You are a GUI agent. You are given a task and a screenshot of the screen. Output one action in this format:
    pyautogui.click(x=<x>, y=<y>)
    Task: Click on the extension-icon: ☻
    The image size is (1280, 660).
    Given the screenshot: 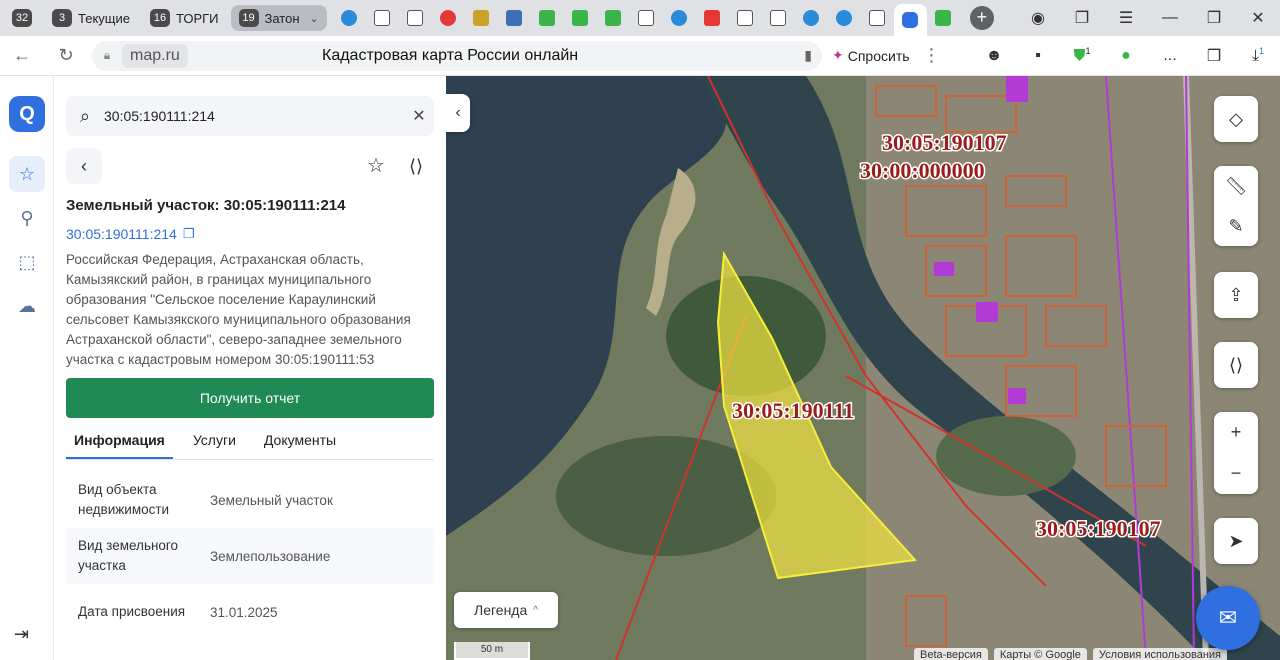 What is the action you would take?
    pyautogui.click(x=994, y=56)
    